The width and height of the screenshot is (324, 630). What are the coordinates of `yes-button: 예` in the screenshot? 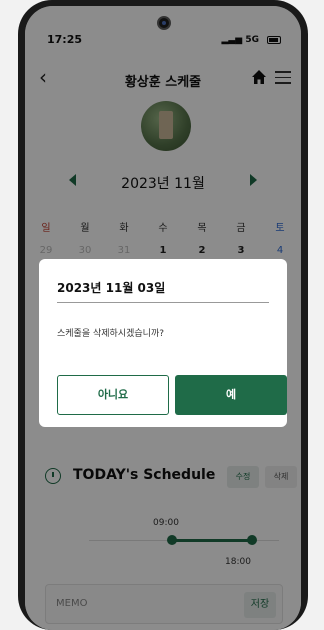 It's located at (231, 395).